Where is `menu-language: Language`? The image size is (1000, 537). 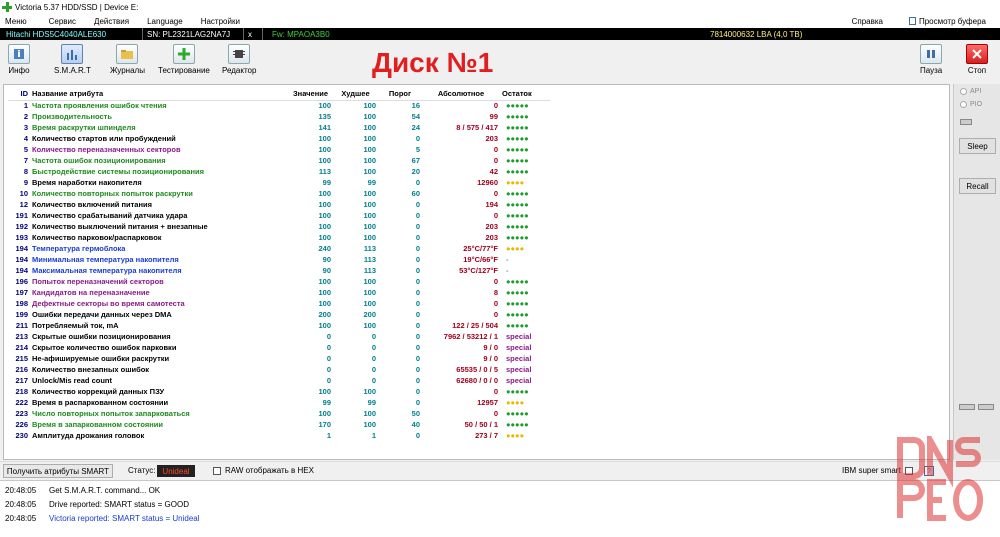
menu-language: Language is located at coordinates (166, 21).